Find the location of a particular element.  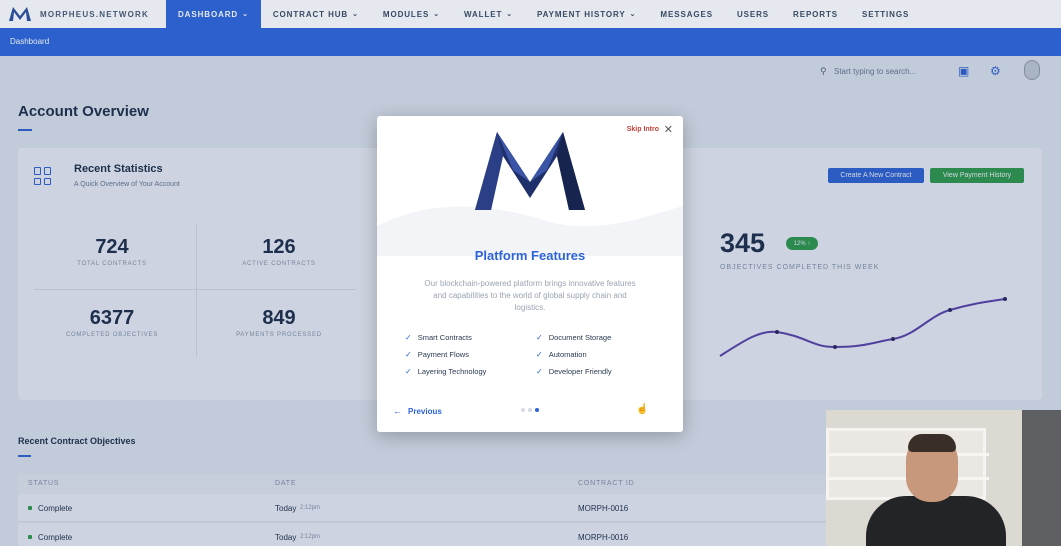

feature-item: ✓ Smart Contracts is located at coordinates (438, 337).